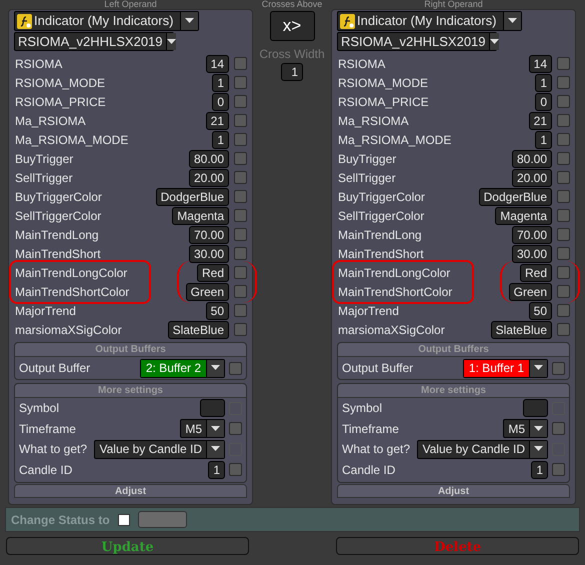 The image size is (585, 565). What do you see at coordinates (396, 292) in the screenshot?
I see `parameter-label: MainTrendShortColor` at bounding box center [396, 292].